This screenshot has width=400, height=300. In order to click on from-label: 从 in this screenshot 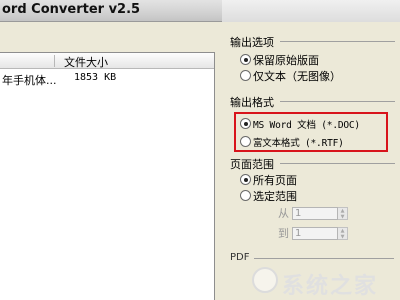, I will do `click(283, 213)`.